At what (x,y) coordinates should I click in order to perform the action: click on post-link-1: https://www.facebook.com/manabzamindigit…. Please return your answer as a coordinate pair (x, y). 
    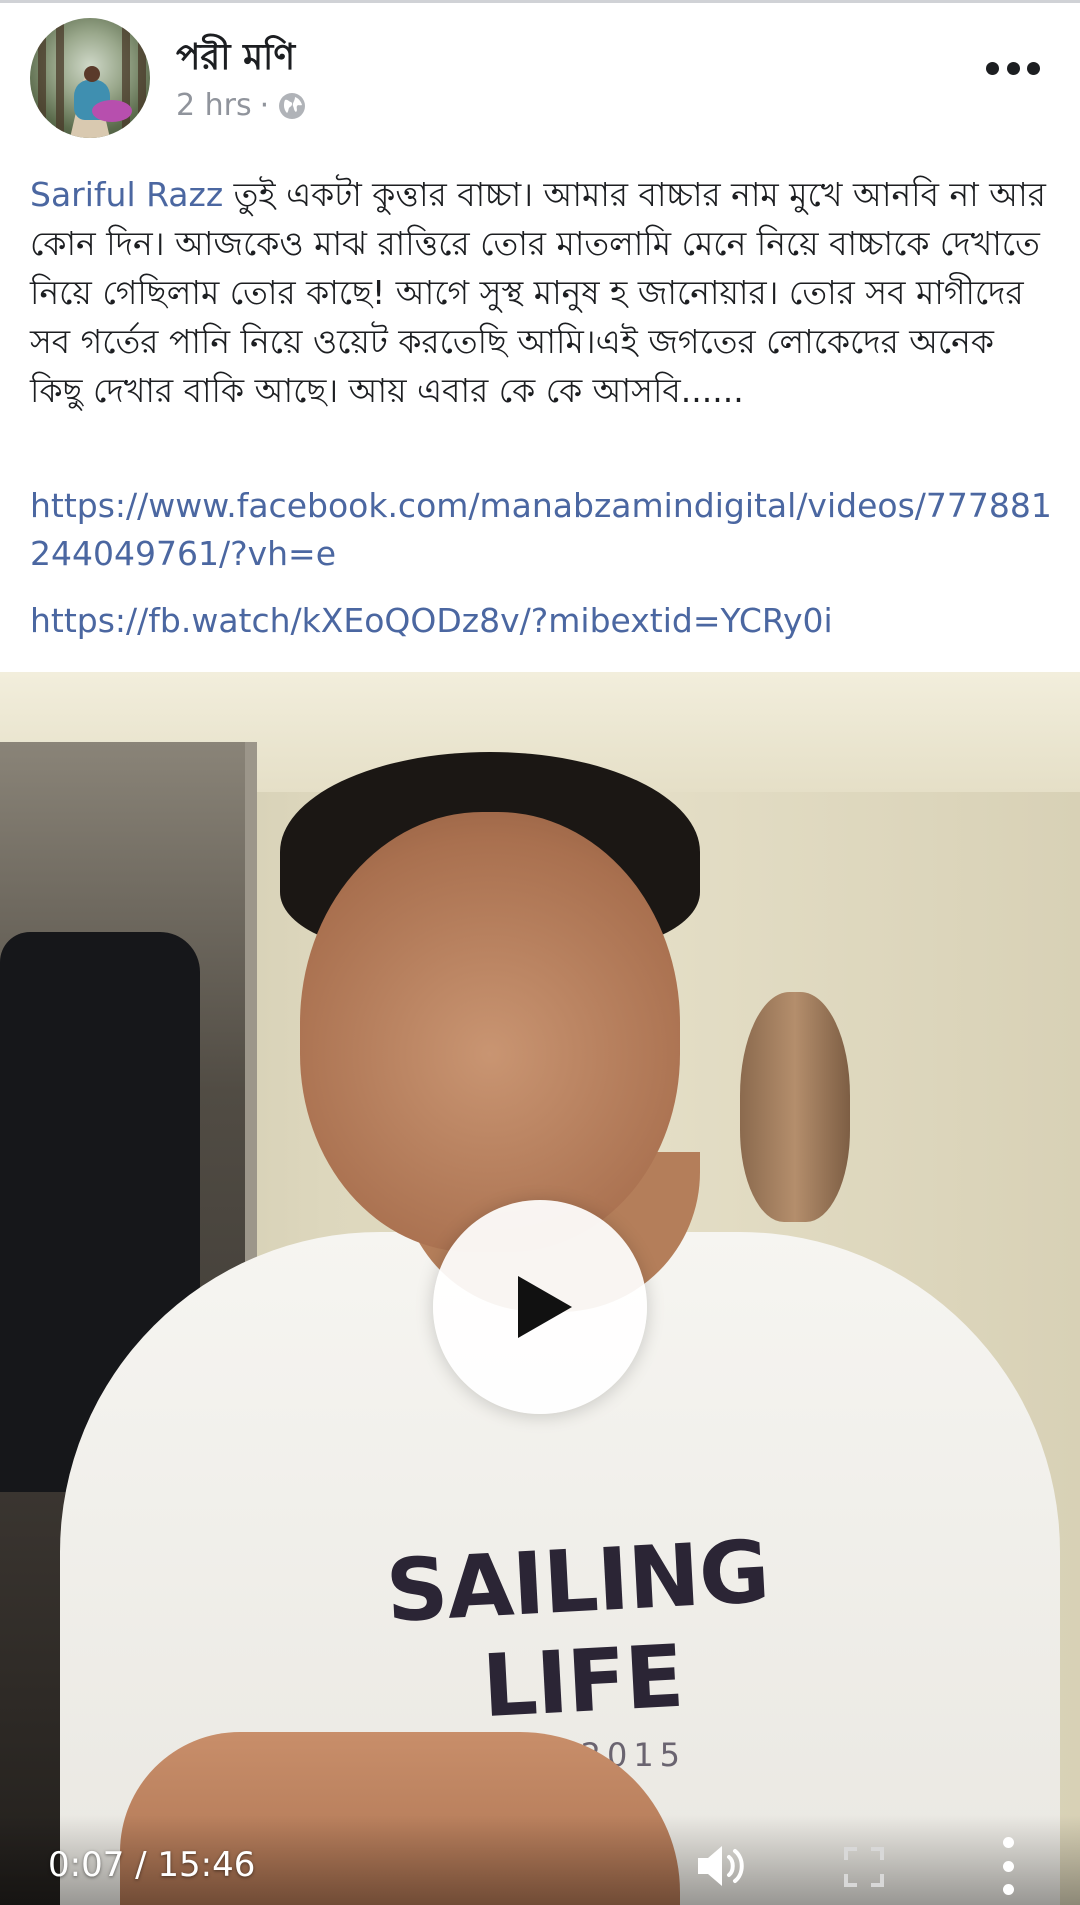
    Looking at the image, I should click on (545, 530).